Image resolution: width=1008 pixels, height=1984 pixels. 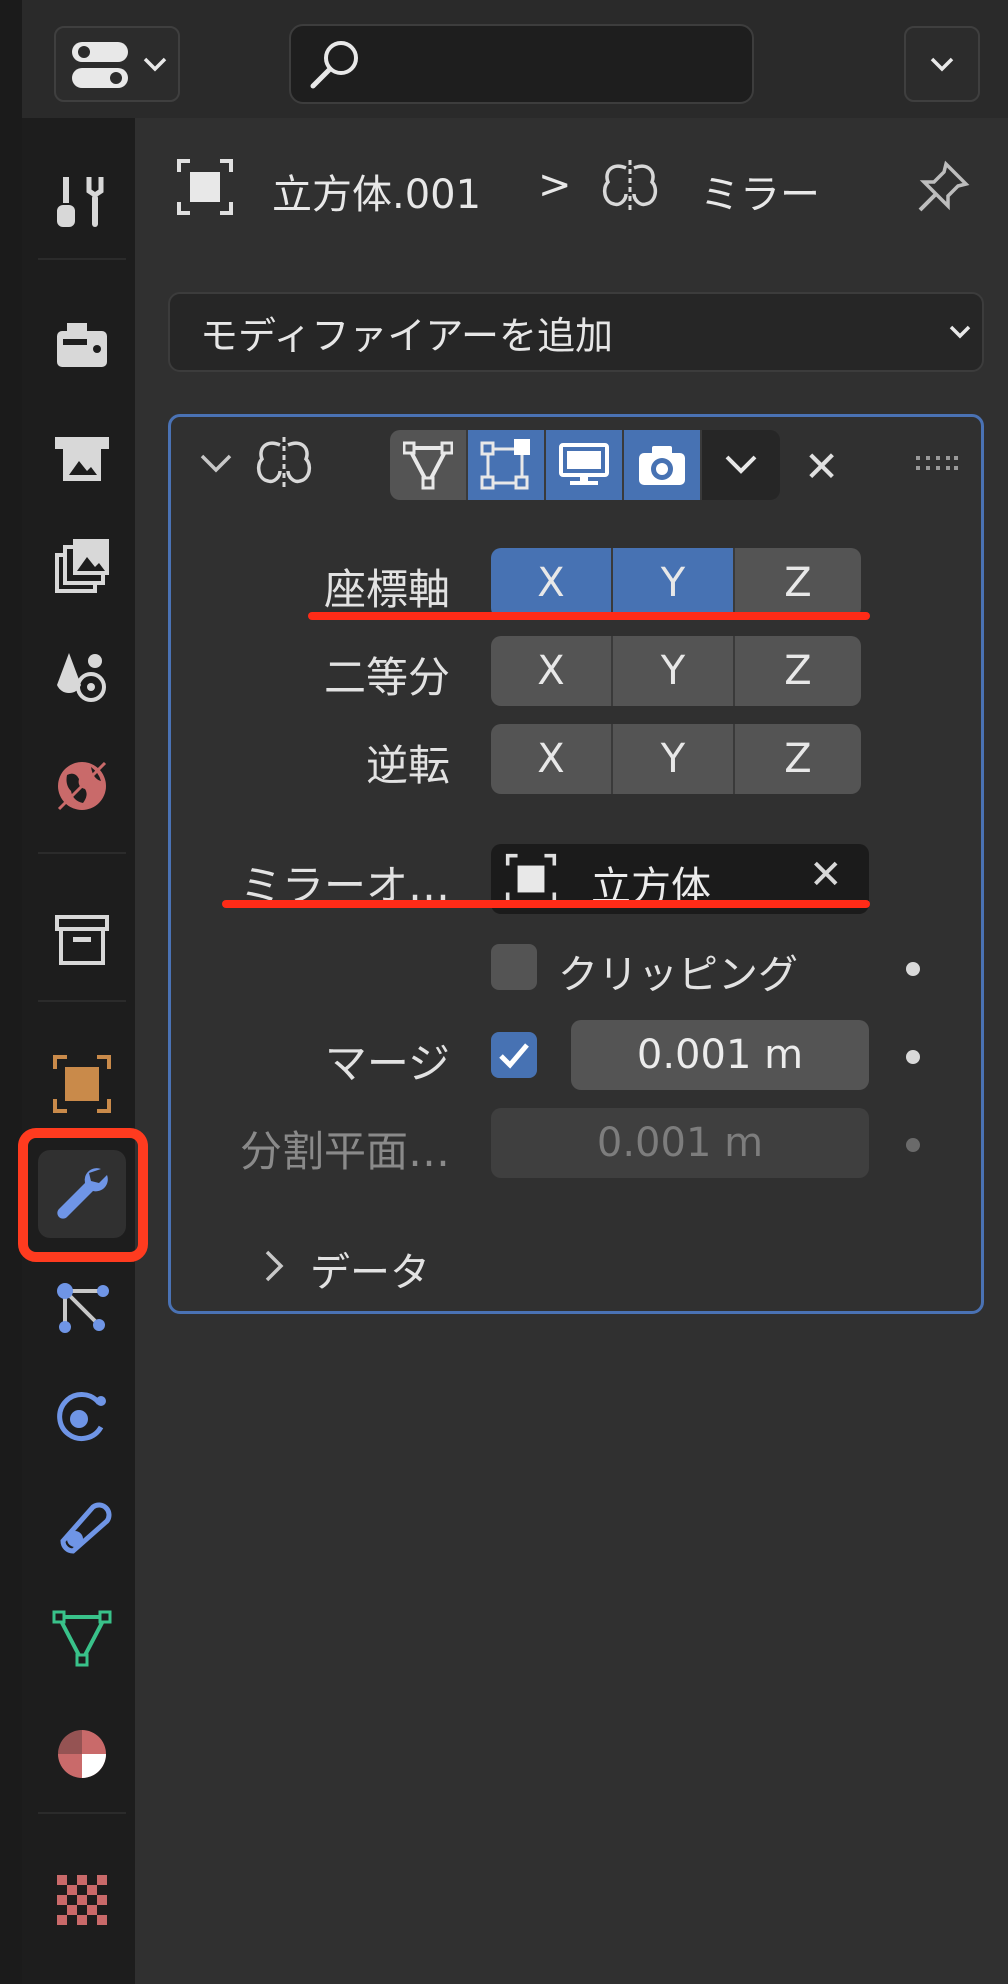 I want to click on merge-distance-field: 0.001 m, so click(x=720, y=1055).